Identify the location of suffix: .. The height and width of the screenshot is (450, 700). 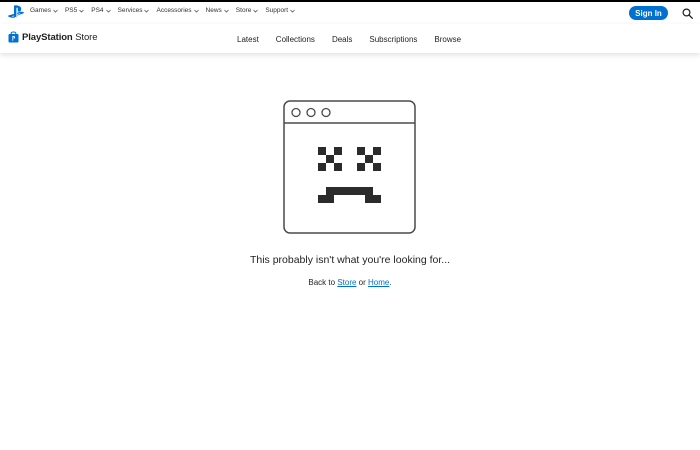
(390, 282).